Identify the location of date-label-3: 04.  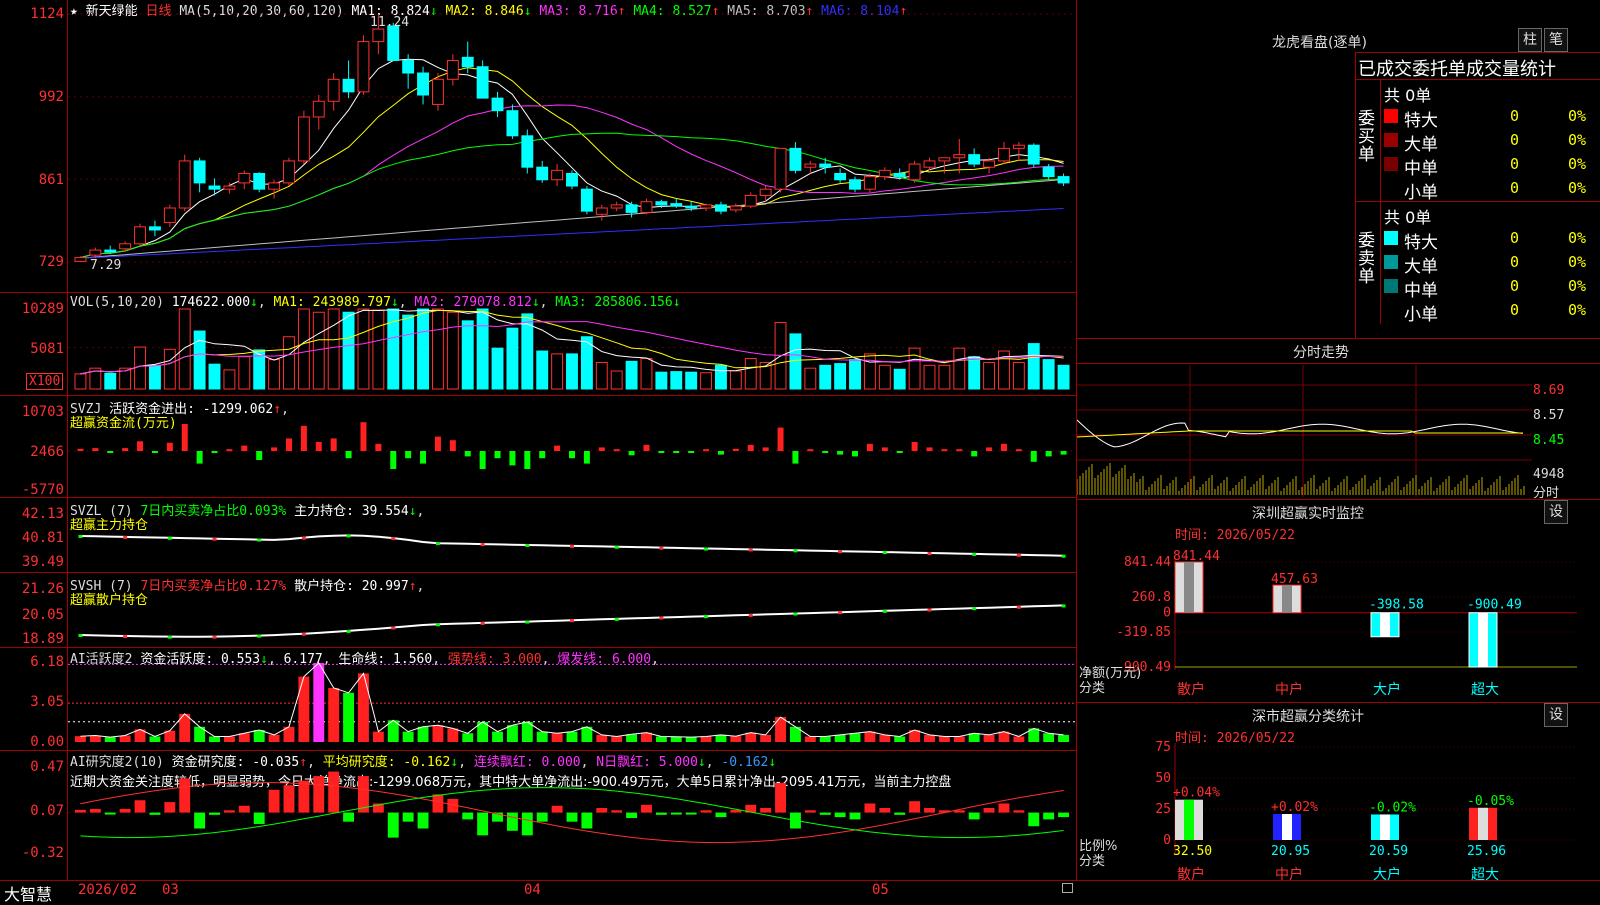
(532, 890).